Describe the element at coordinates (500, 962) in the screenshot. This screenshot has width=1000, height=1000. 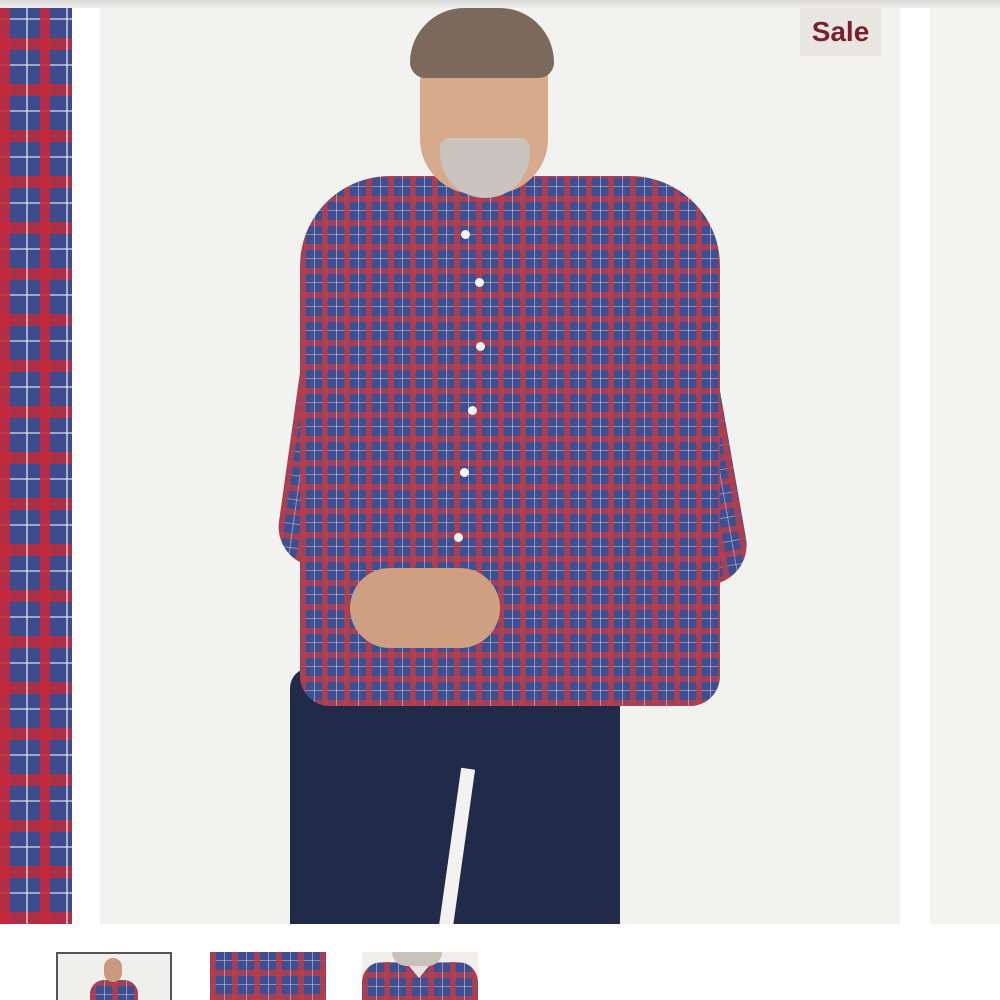
I see `thumbnail-strip` at that location.